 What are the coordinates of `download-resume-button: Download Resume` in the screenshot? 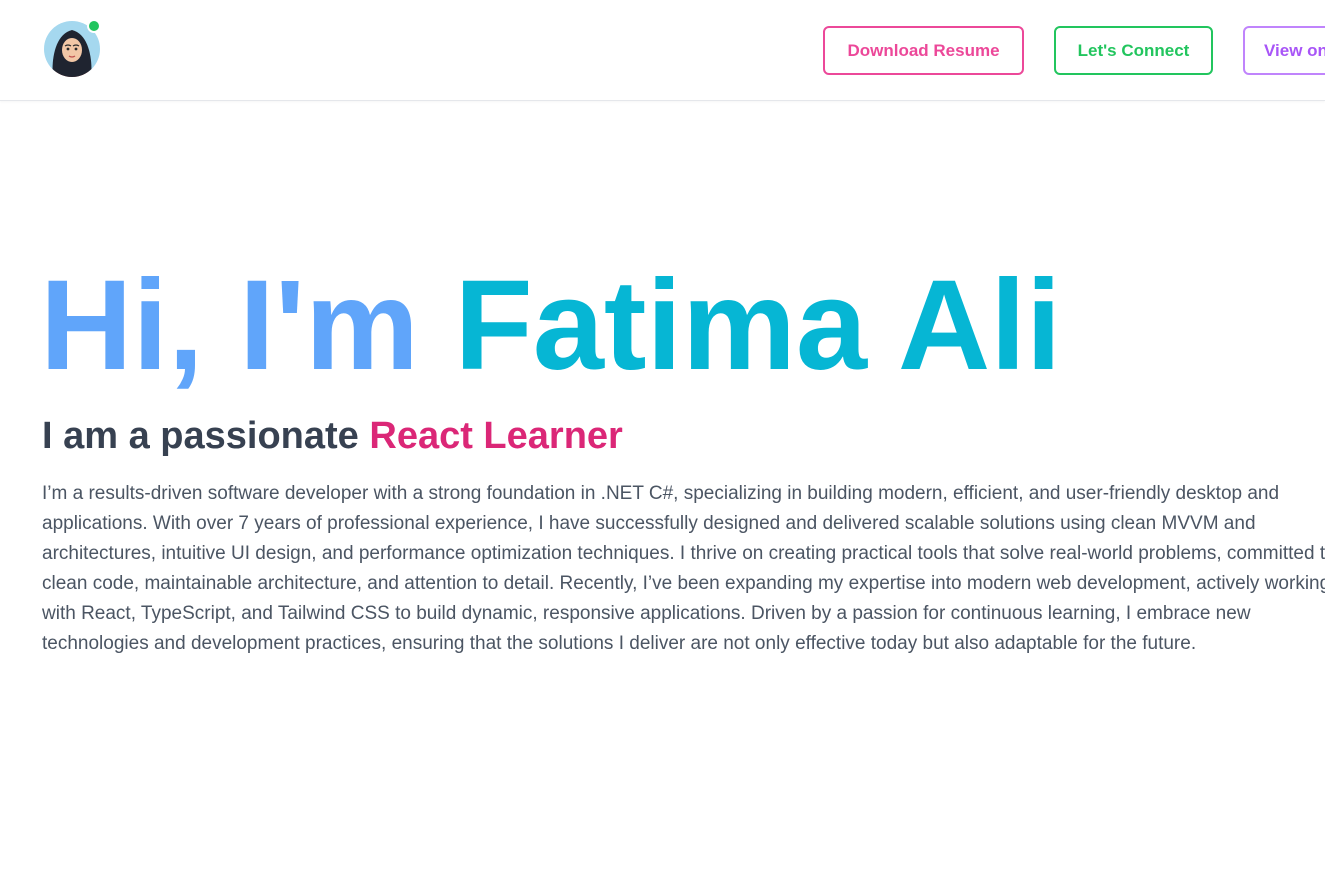 It's located at (923, 50).